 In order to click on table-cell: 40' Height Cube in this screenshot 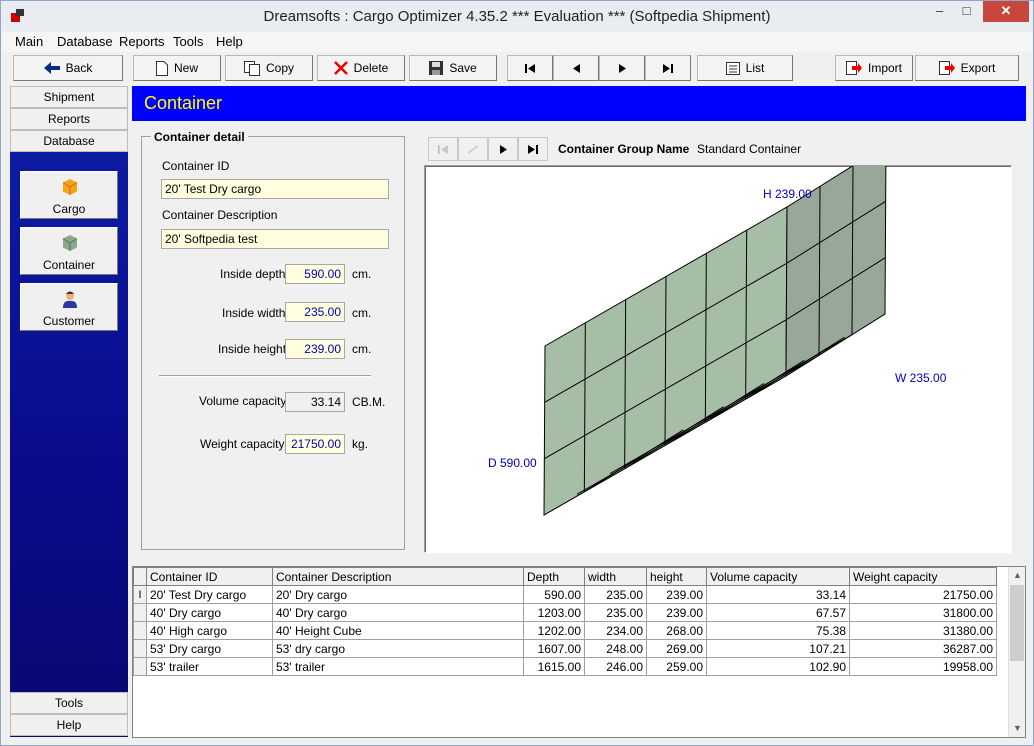, I will do `click(398, 630)`.